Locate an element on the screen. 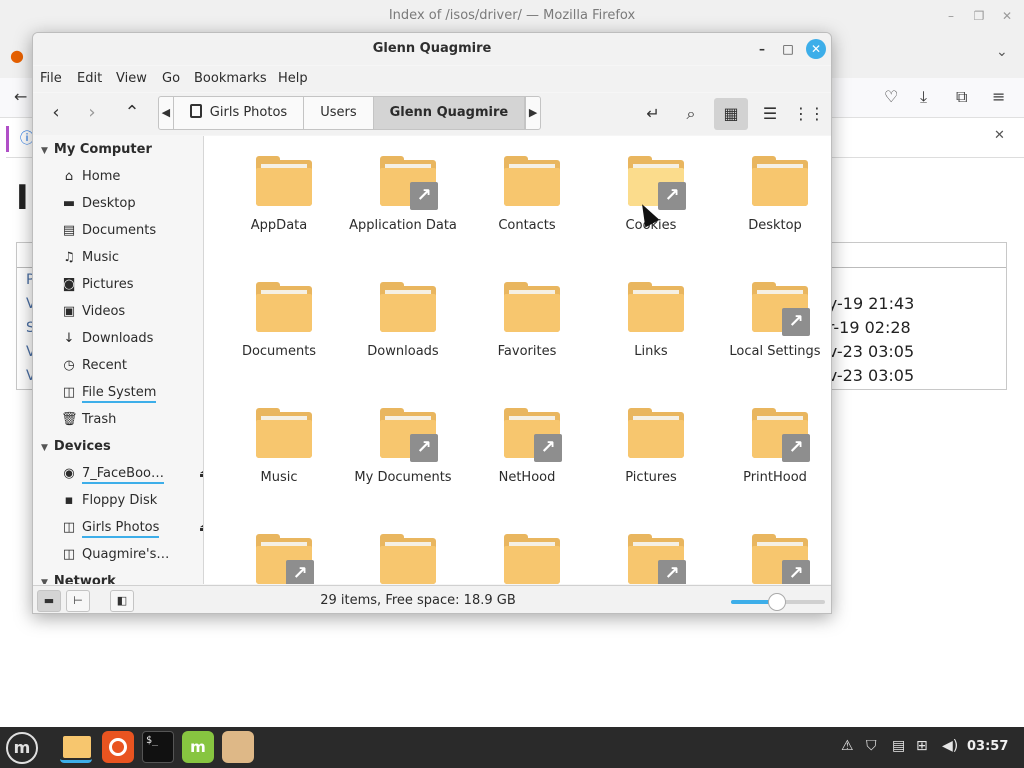 The width and height of the screenshot is (1024, 768). hamburger-menu-icon: ≡ is located at coordinates (998, 96).